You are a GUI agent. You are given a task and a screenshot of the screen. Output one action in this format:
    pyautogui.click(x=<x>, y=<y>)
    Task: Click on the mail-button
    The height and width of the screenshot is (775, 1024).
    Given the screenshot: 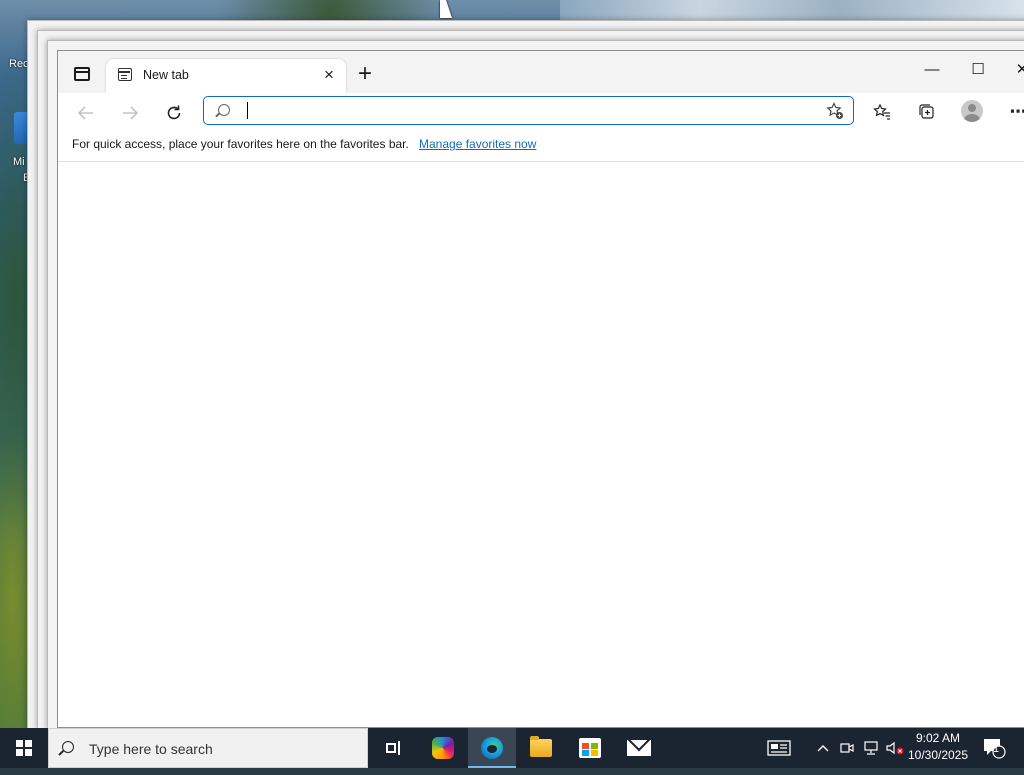 What is the action you would take?
    pyautogui.click(x=639, y=748)
    